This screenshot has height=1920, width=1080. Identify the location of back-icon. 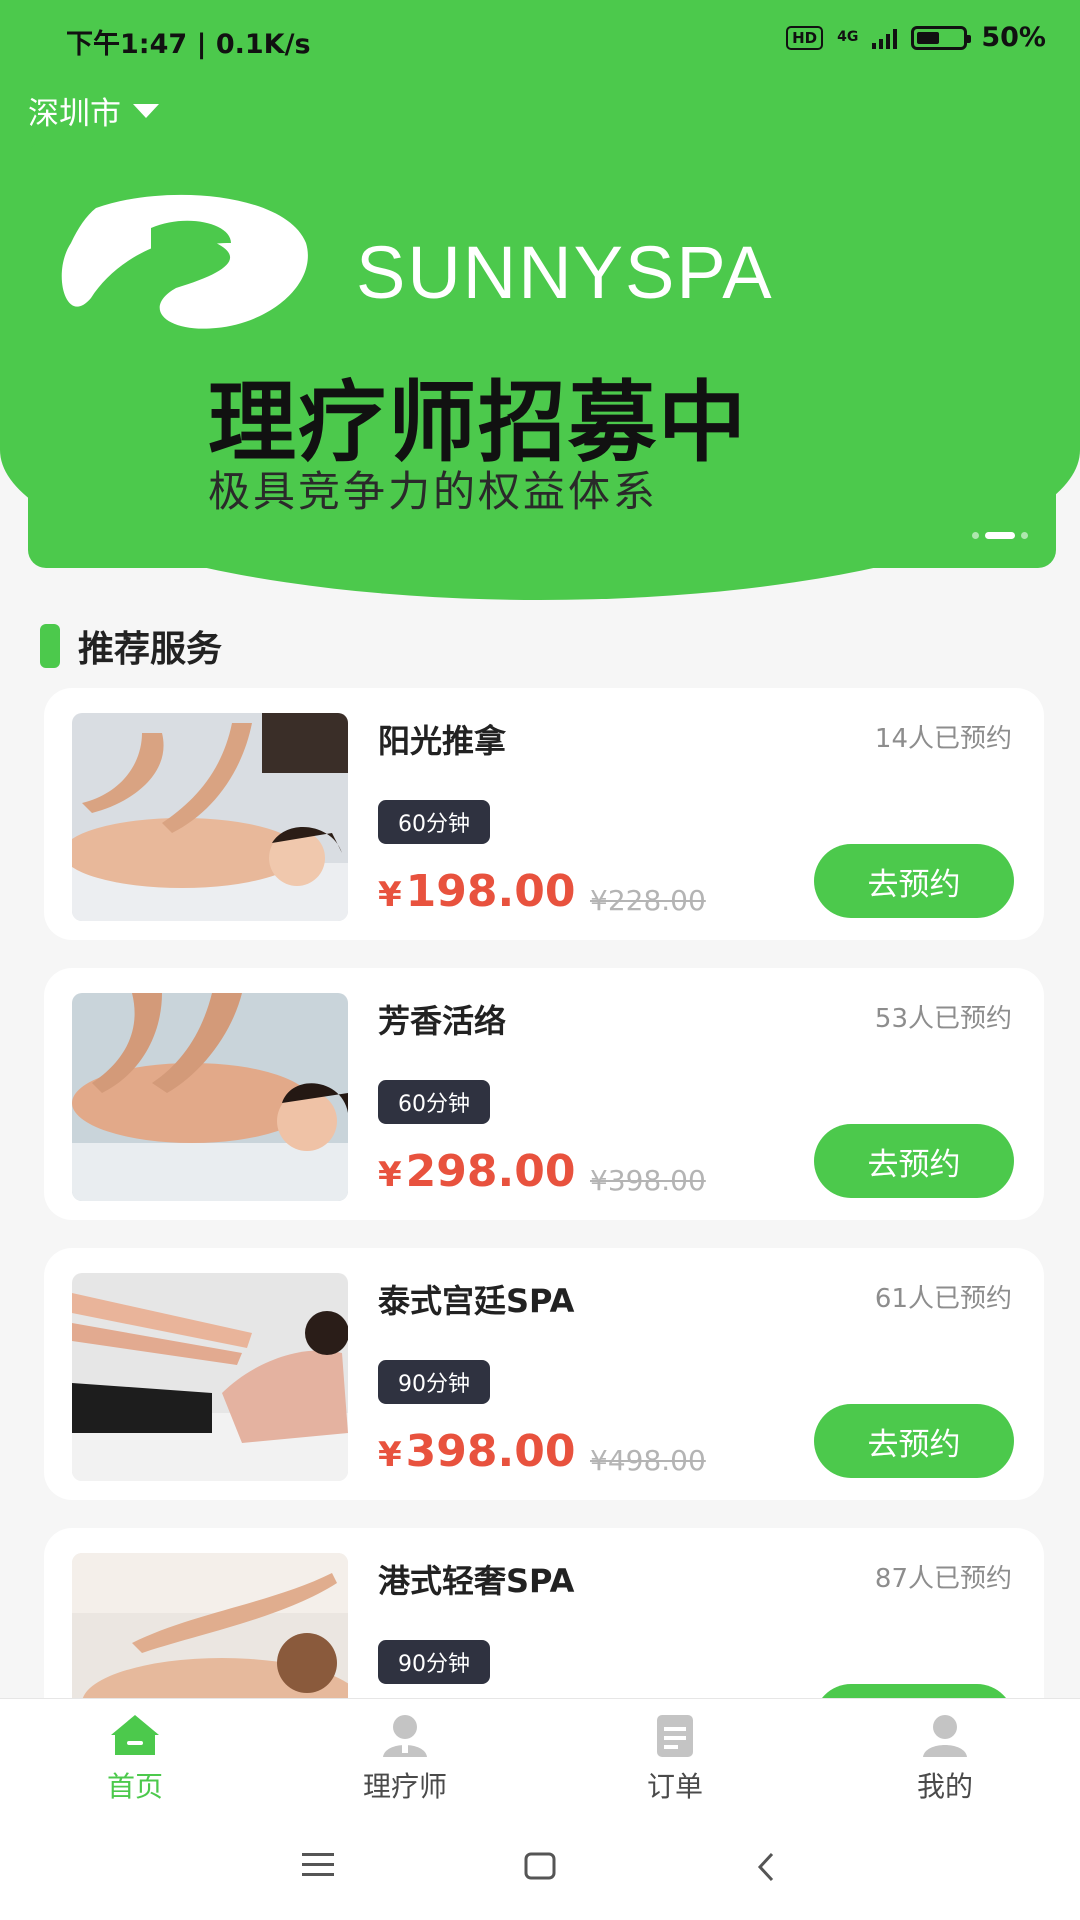
(766, 1867).